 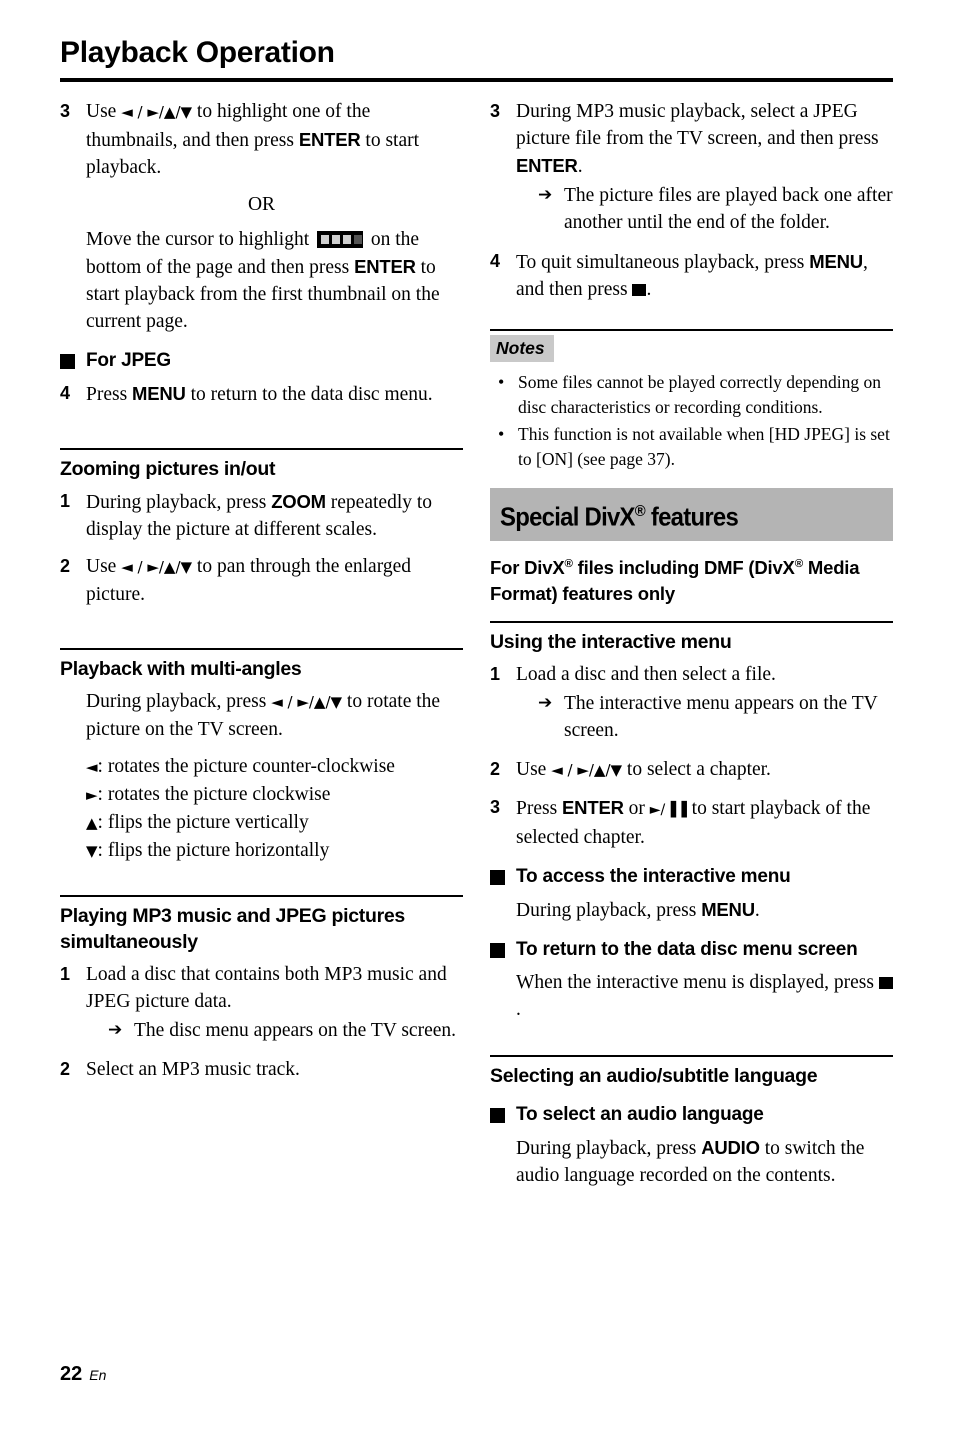 I want to click on intro-lead: During playback, press, so click(x=179, y=701).